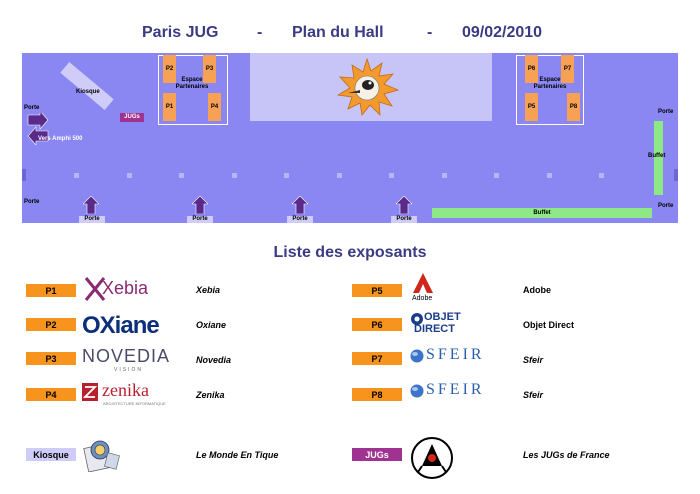  Describe the element at coordinates (24, 175) in the screenshot. I see `corridor-edge-left` at that location.